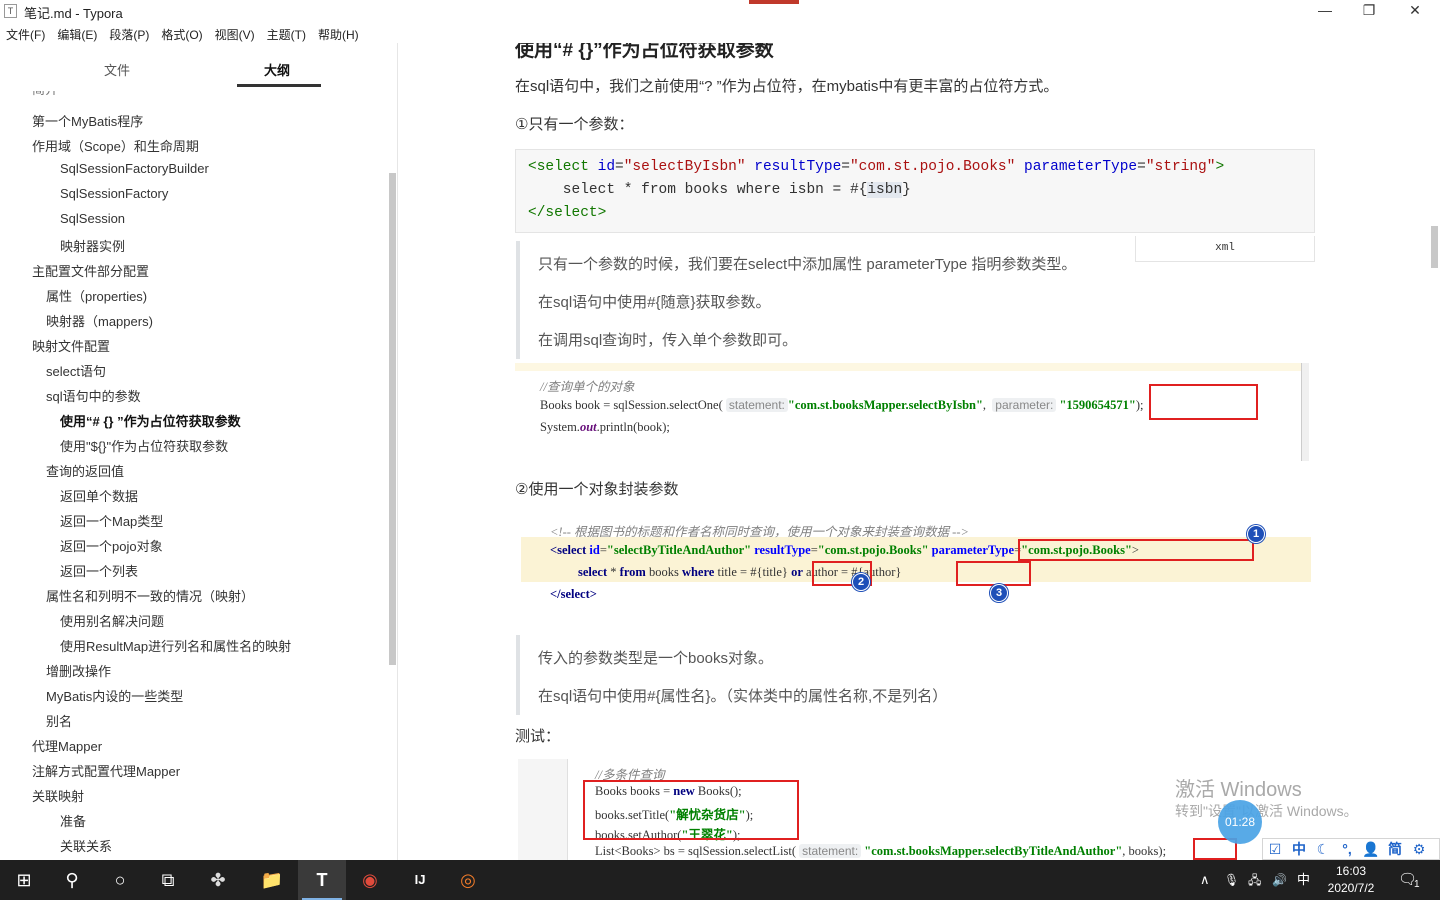  What do you see at coordinates (1303, 880) in the screenshot?
I see `input-language-indicator: 中` at bounding box center [1303, 880].